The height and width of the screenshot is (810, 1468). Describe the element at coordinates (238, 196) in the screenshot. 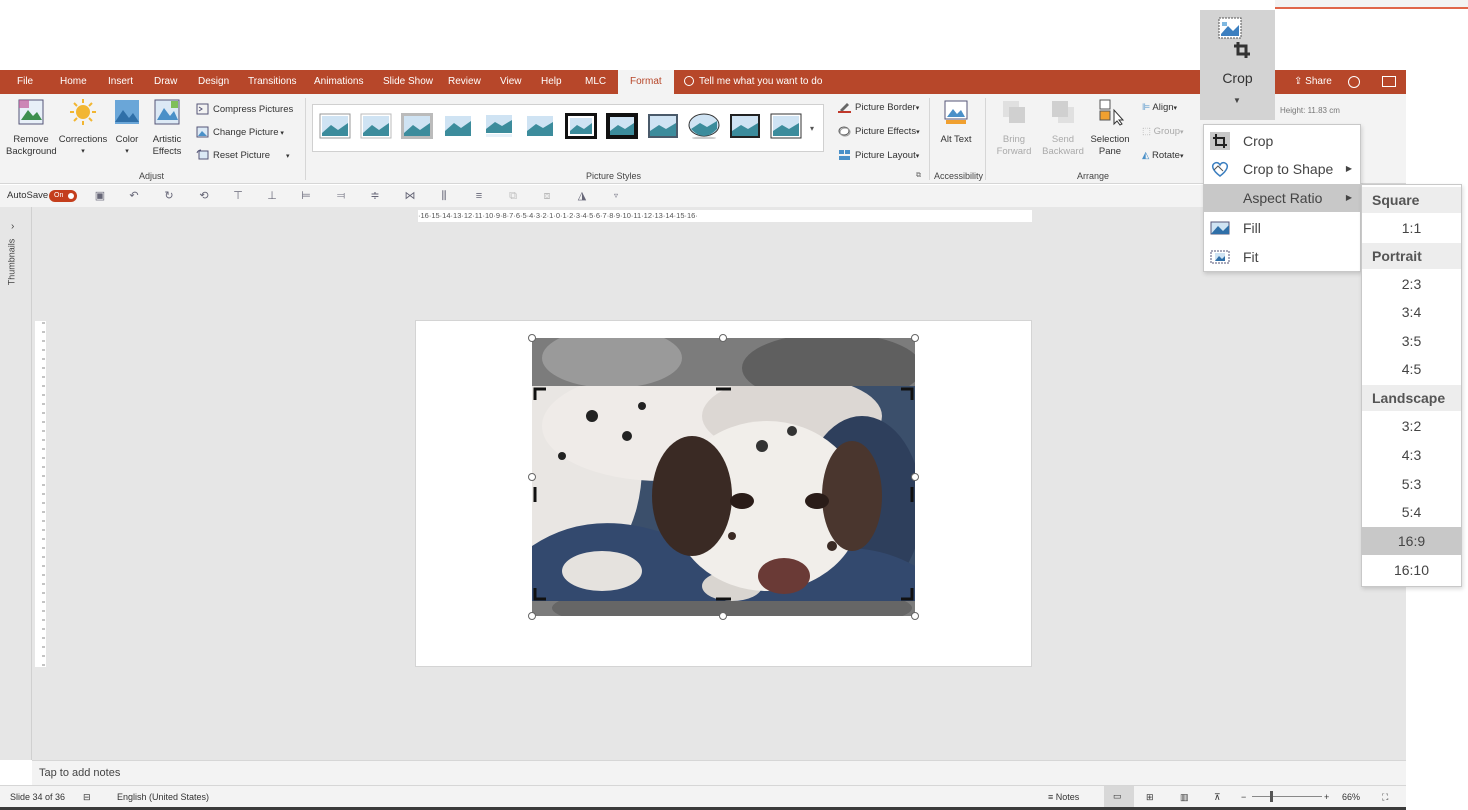

I see `qat-tool-2-icon: ⊤` at that location.